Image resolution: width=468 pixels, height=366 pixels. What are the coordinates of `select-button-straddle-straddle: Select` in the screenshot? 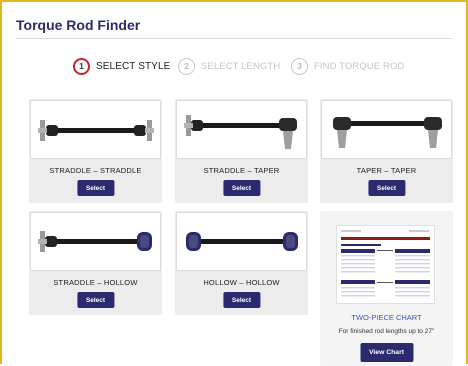 It's located at (95, 188).